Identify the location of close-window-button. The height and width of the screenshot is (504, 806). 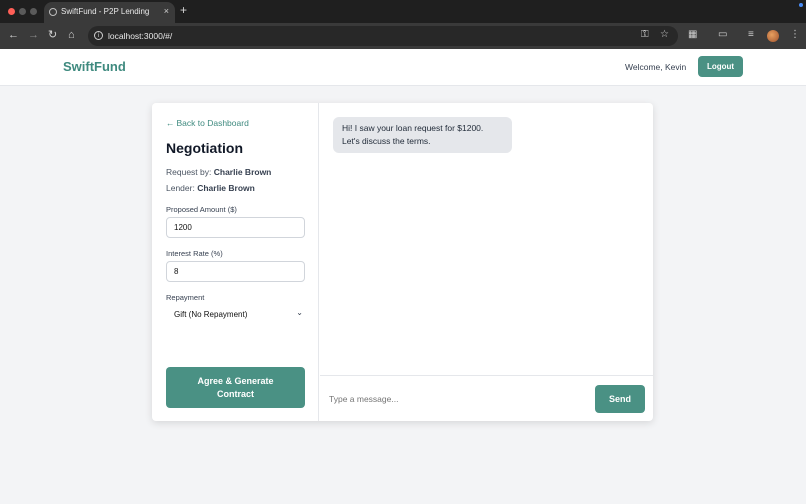
(11, 11).